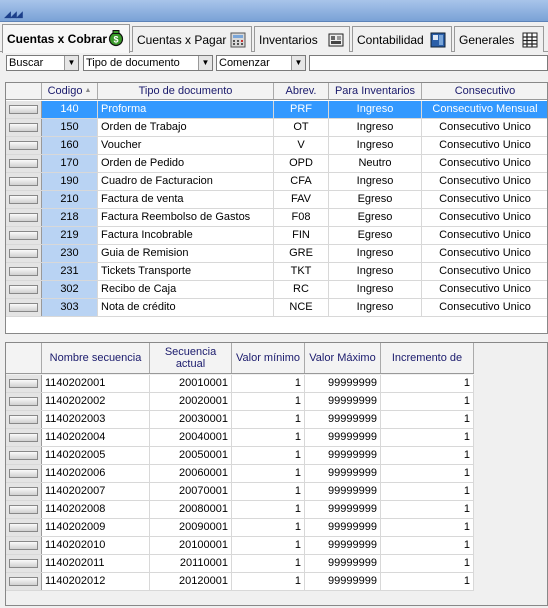 Image resolution: width=548 pixels, height=608 pixels. Describe the element at coordinates (484, 91) in the screenshot. I see `column-header-consecutivo: Consecutivo` at that location.